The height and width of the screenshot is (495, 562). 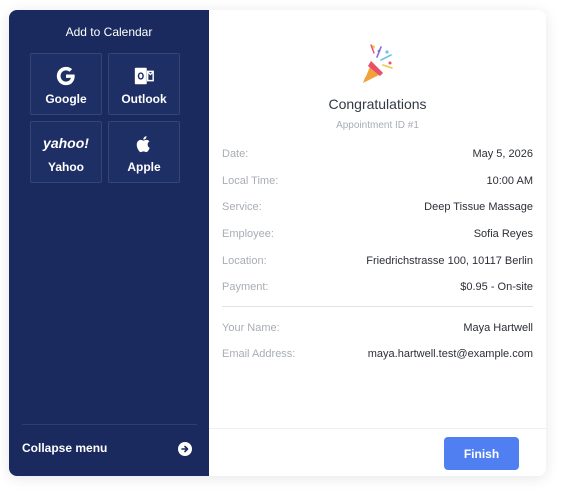 What do you see at coordinates (481, 453) in the screenshot?
I see `finish-button: Finish` at bounding box center [481, 453].